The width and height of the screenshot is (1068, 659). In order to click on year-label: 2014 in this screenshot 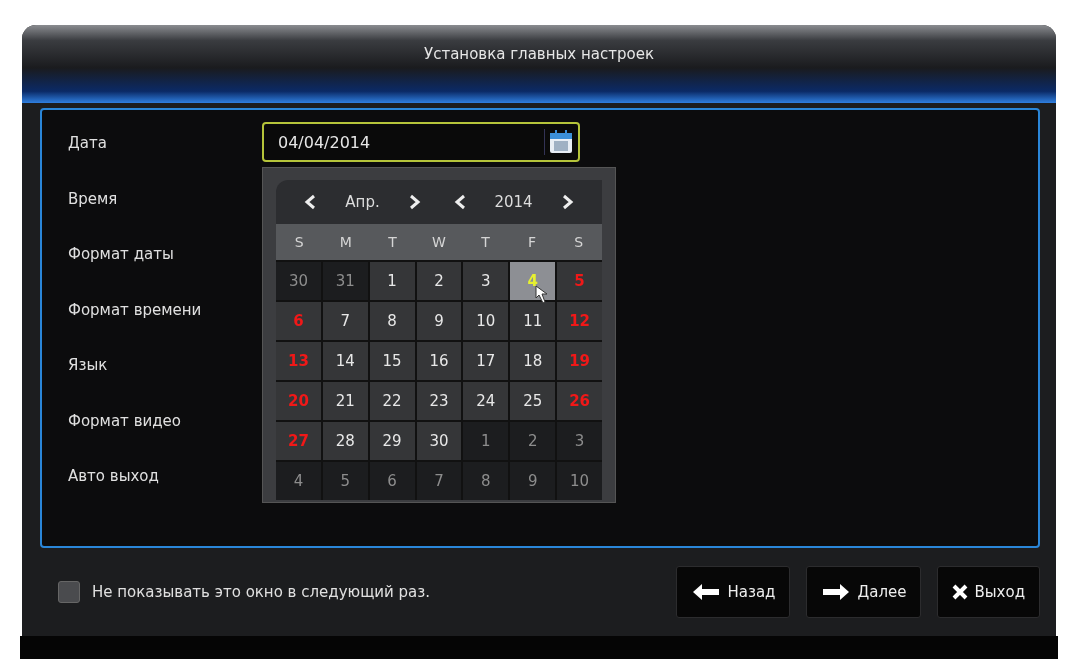, I will do `click(513, 202)`.